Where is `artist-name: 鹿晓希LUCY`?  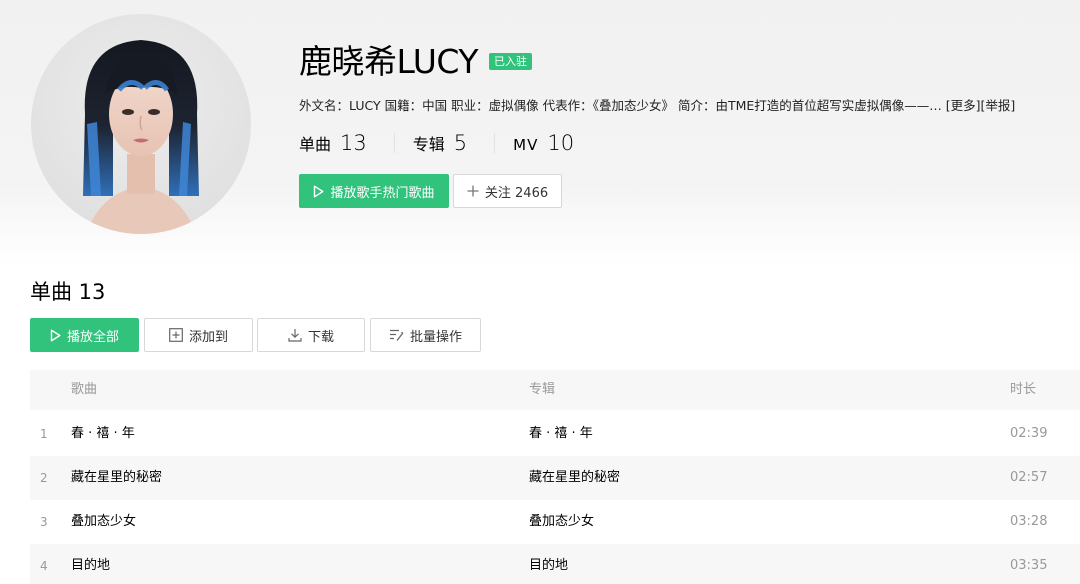 artist-name: 鹿晓希LUCY is located at coordinates (389, 61).